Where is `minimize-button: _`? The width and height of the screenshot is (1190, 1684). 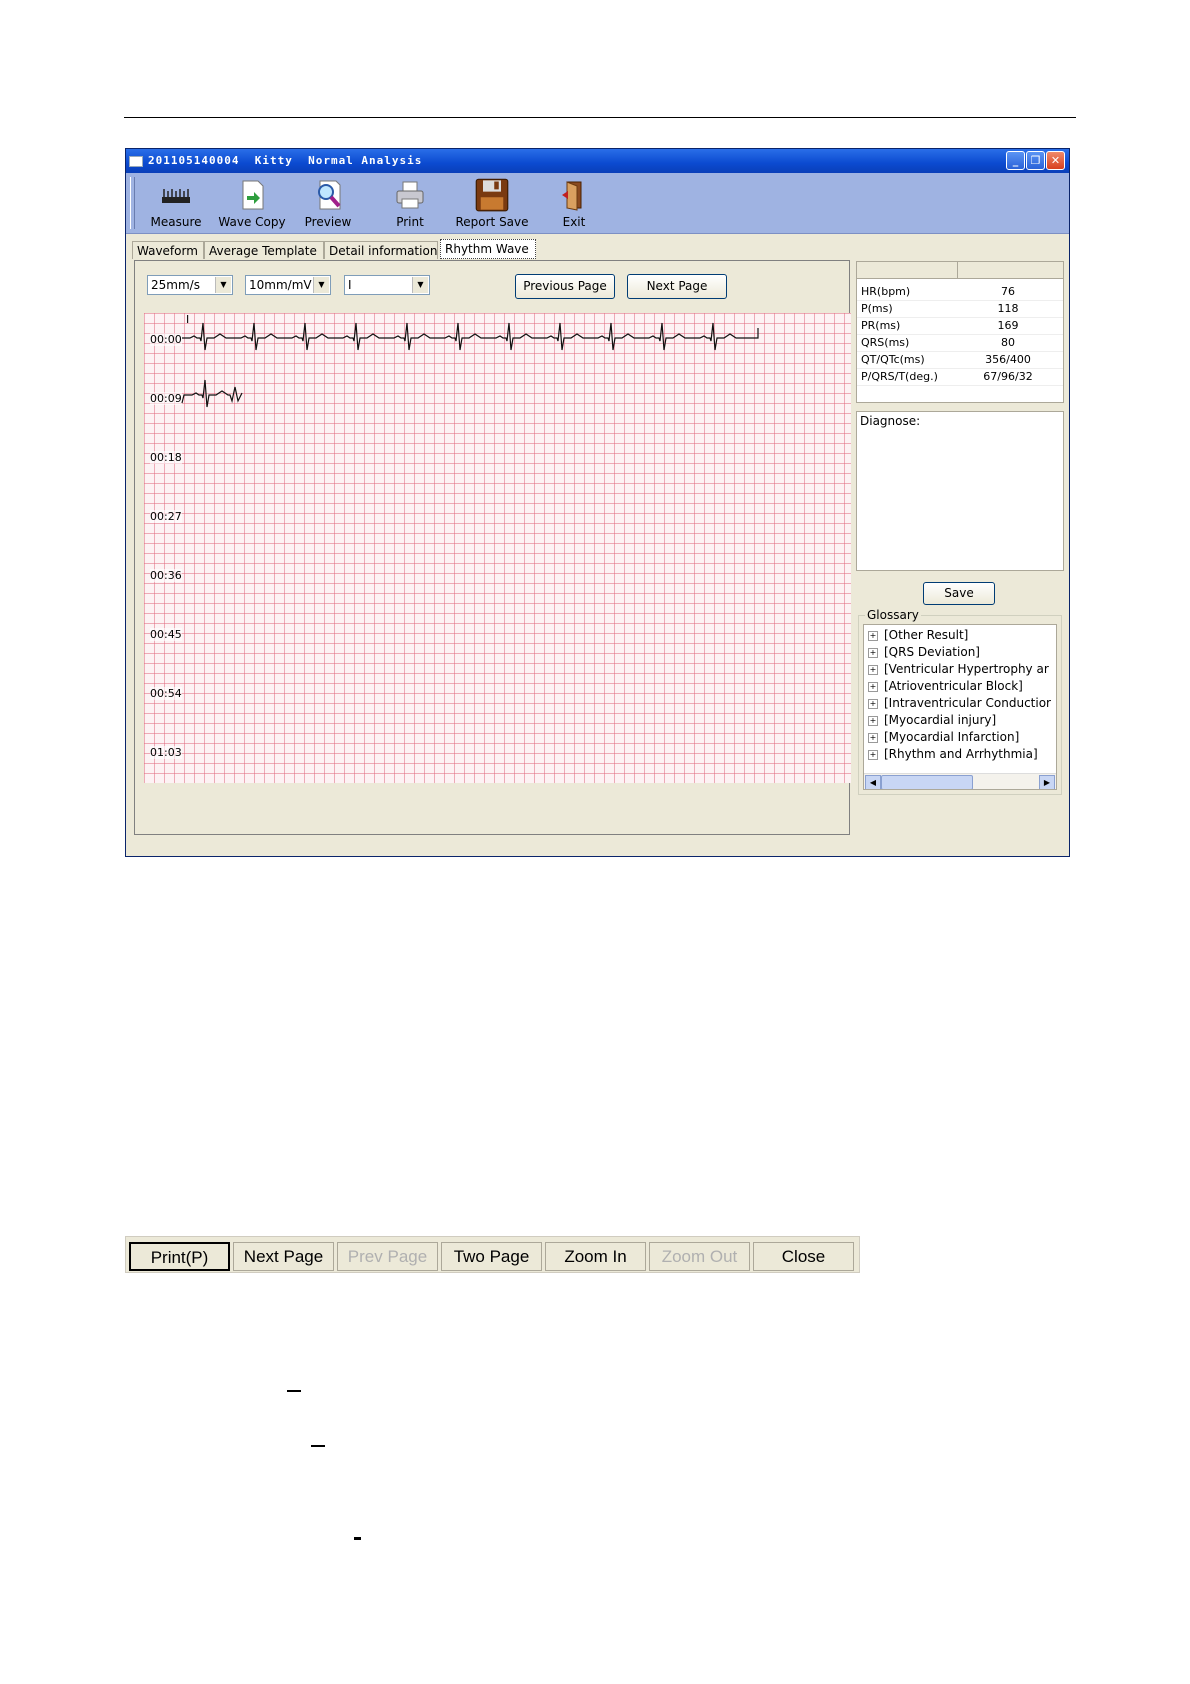 minimize-button: _ is located at coordinates (1015, 160).